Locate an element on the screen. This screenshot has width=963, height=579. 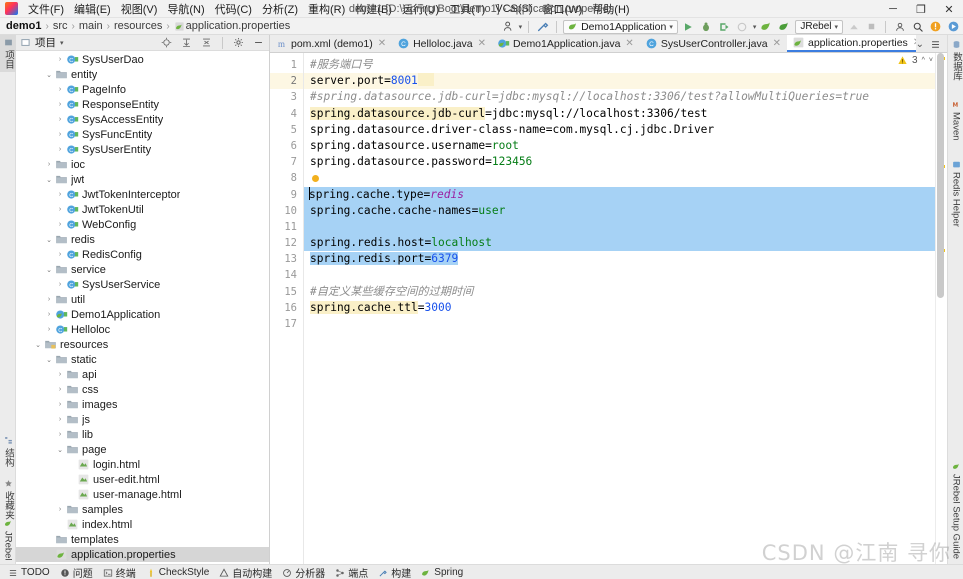
sidebar-item-jrebel-setup: JRebel Setup Guide is located at coordinates (955, 510).